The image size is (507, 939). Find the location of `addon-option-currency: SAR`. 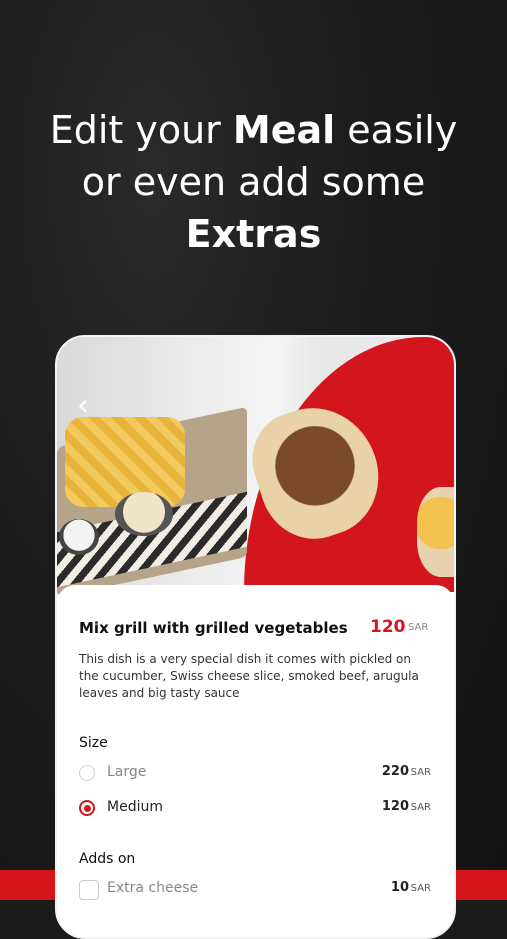

addon-option-currency: SAR is located at coordinates (420, 888).